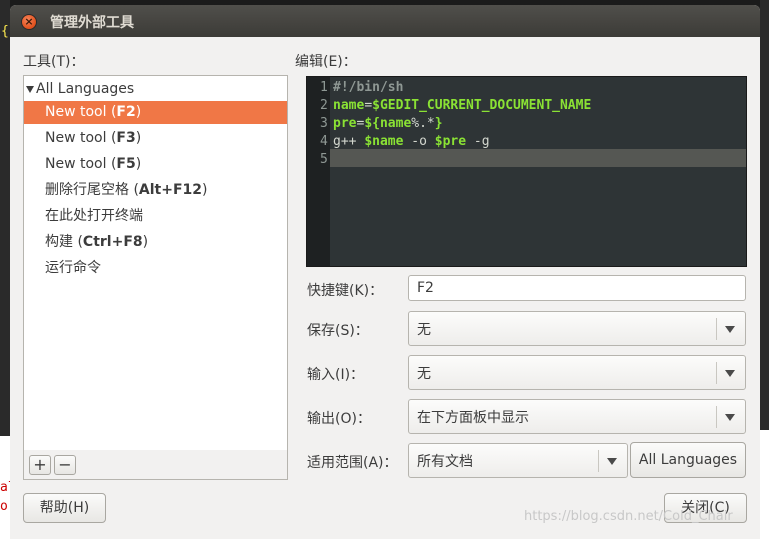 This screenshot has height=539, width=769. What do you see at coordinates (155, 190) in the screenshot?
I see `tool-list-item: 删除行尾空格 (Alt+F12)` at bounding box center [155, 190].